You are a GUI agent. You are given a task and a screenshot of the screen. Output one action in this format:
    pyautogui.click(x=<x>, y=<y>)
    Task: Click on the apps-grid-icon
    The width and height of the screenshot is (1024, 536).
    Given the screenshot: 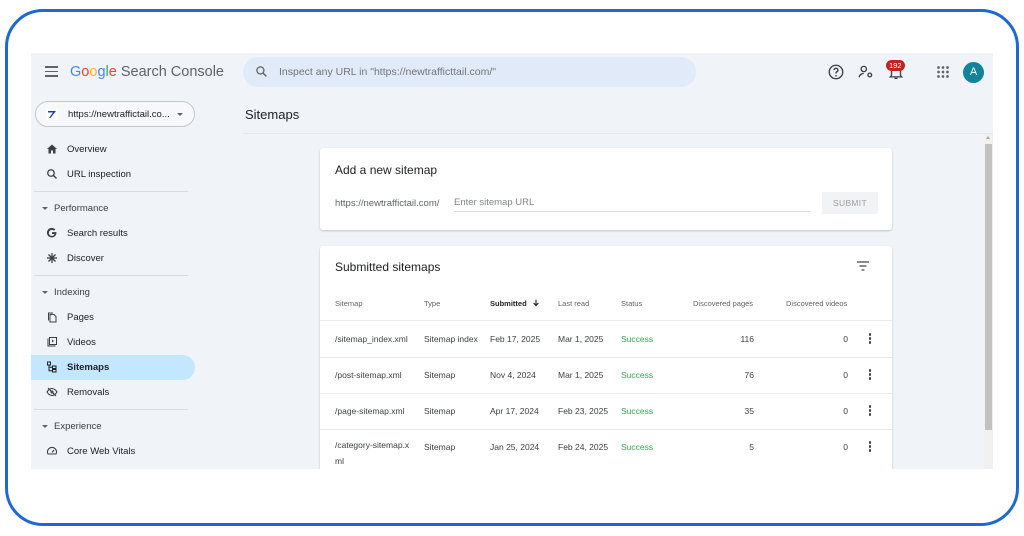 What is the action you would take?
    pyautogui.click(x=943, y=72)
    